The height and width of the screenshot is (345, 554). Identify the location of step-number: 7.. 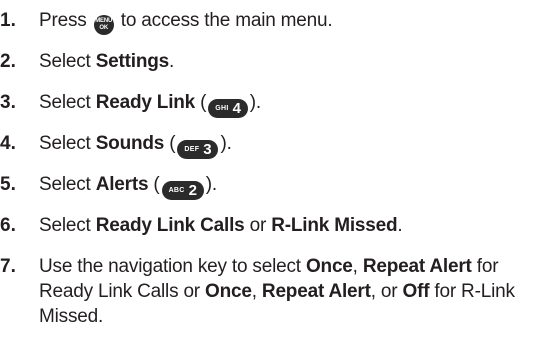
(8, 266).